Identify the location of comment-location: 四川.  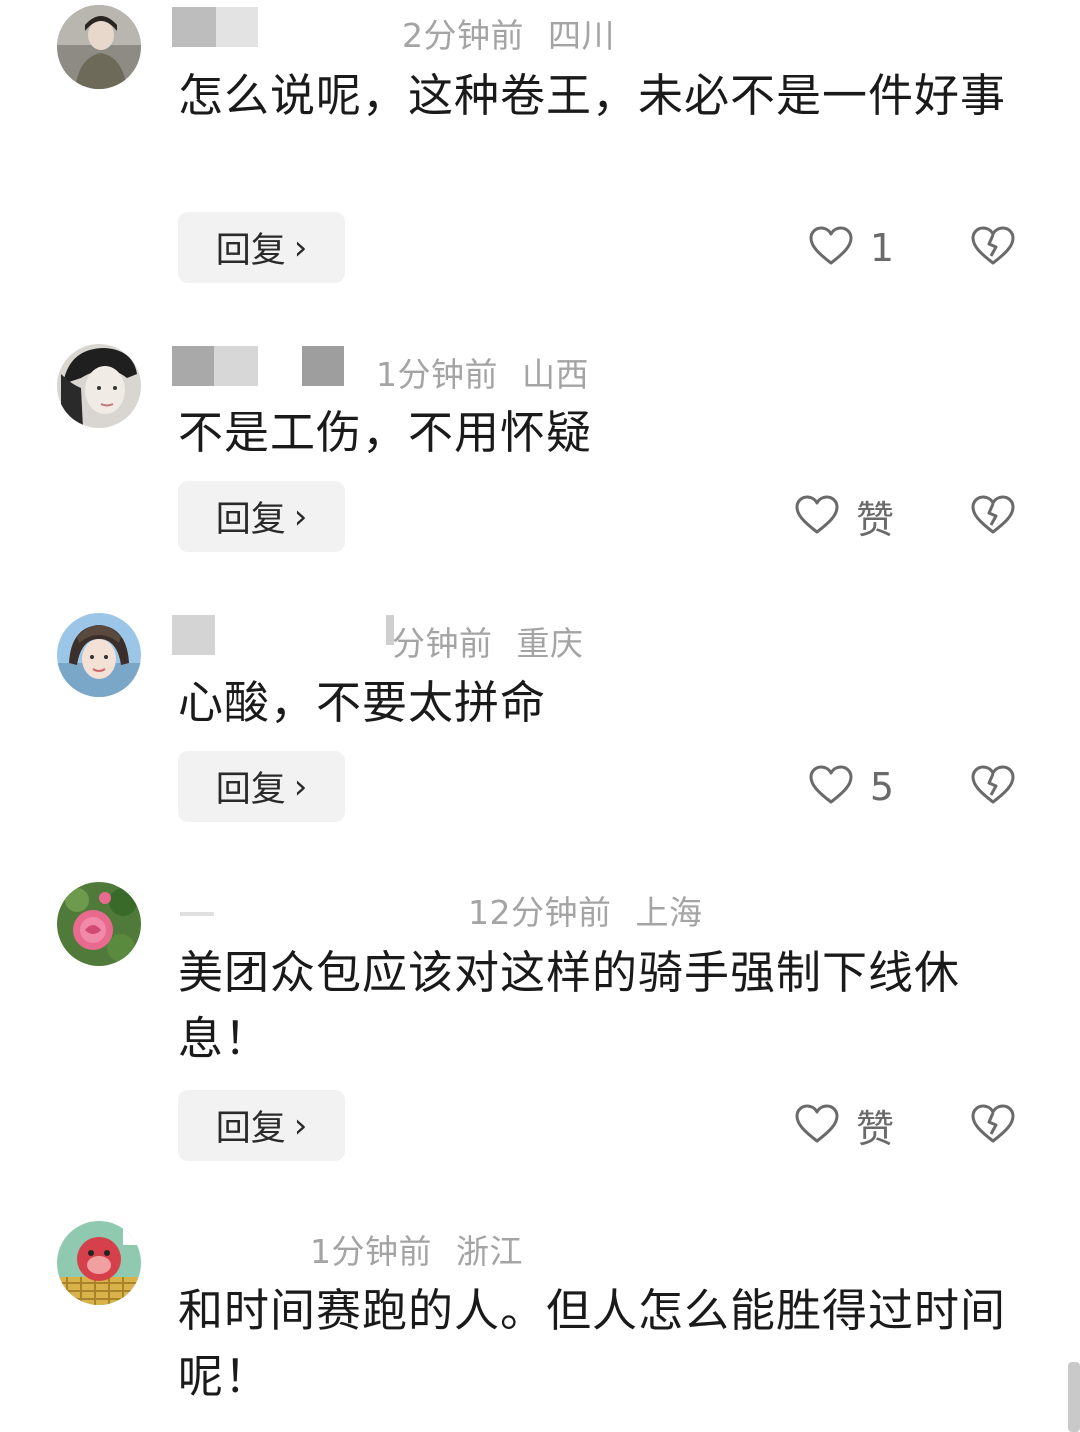
(581, 35).